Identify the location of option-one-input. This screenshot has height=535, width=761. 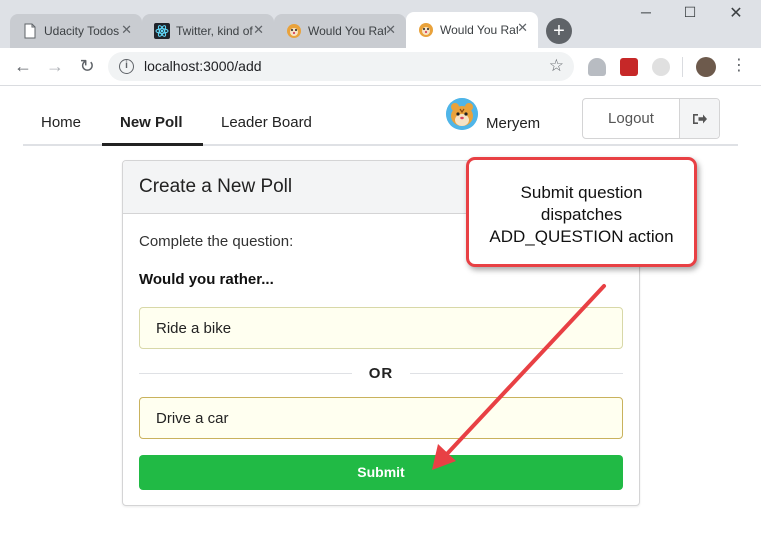
(381, 328).